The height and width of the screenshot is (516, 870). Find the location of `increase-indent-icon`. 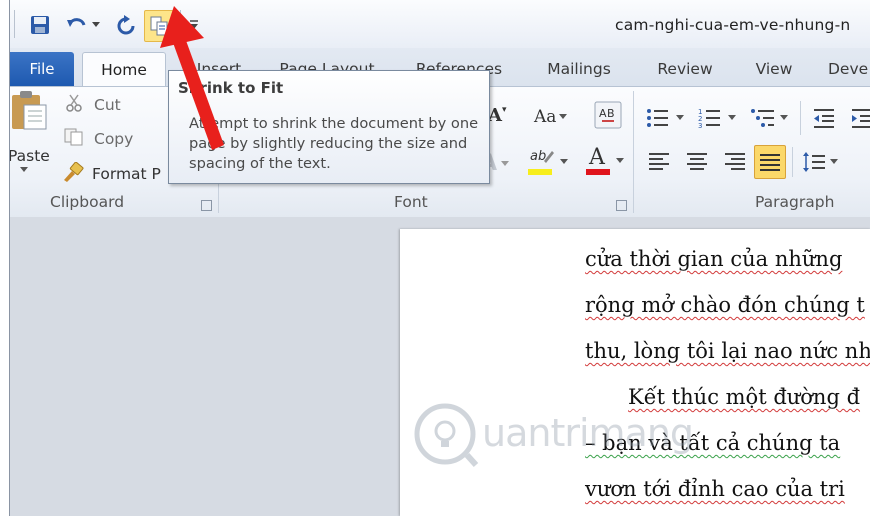

increase-indent-icon is located at coordinates (860, 118).